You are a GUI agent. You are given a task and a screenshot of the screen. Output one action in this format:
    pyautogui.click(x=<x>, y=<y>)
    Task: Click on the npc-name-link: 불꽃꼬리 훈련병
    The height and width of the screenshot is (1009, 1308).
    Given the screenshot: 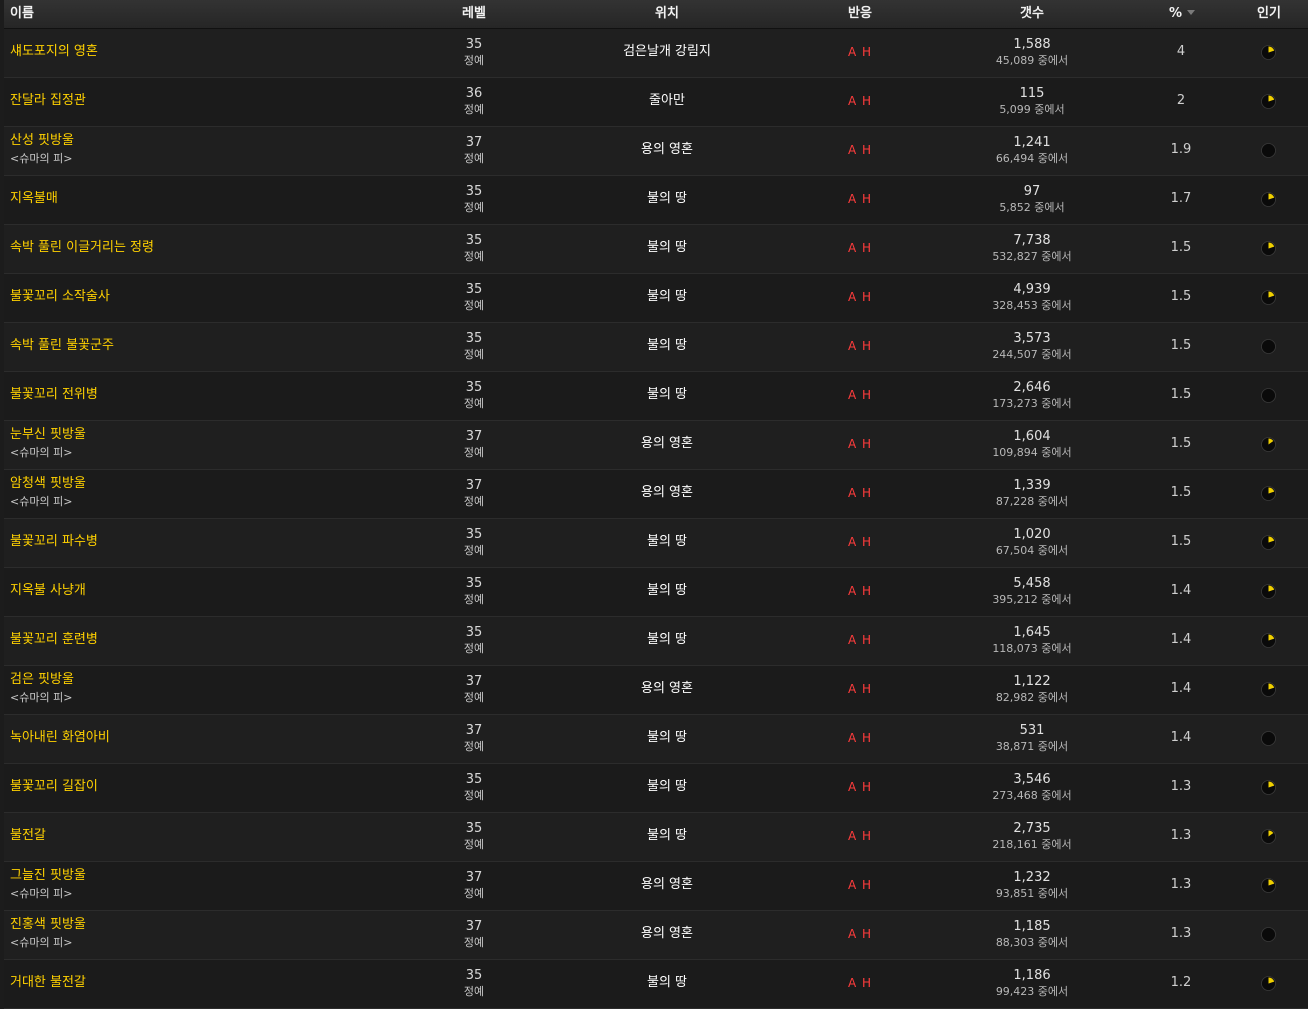 What is the action you would take?
    pyautogui.click(x=54, y=640)
    